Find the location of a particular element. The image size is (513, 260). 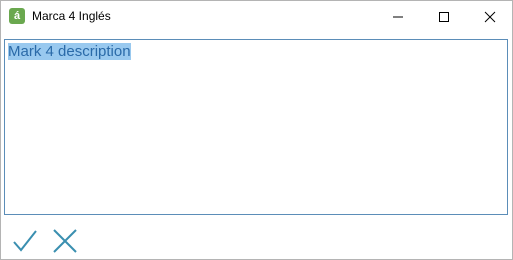

close-button is located at coordinates (490, 16).